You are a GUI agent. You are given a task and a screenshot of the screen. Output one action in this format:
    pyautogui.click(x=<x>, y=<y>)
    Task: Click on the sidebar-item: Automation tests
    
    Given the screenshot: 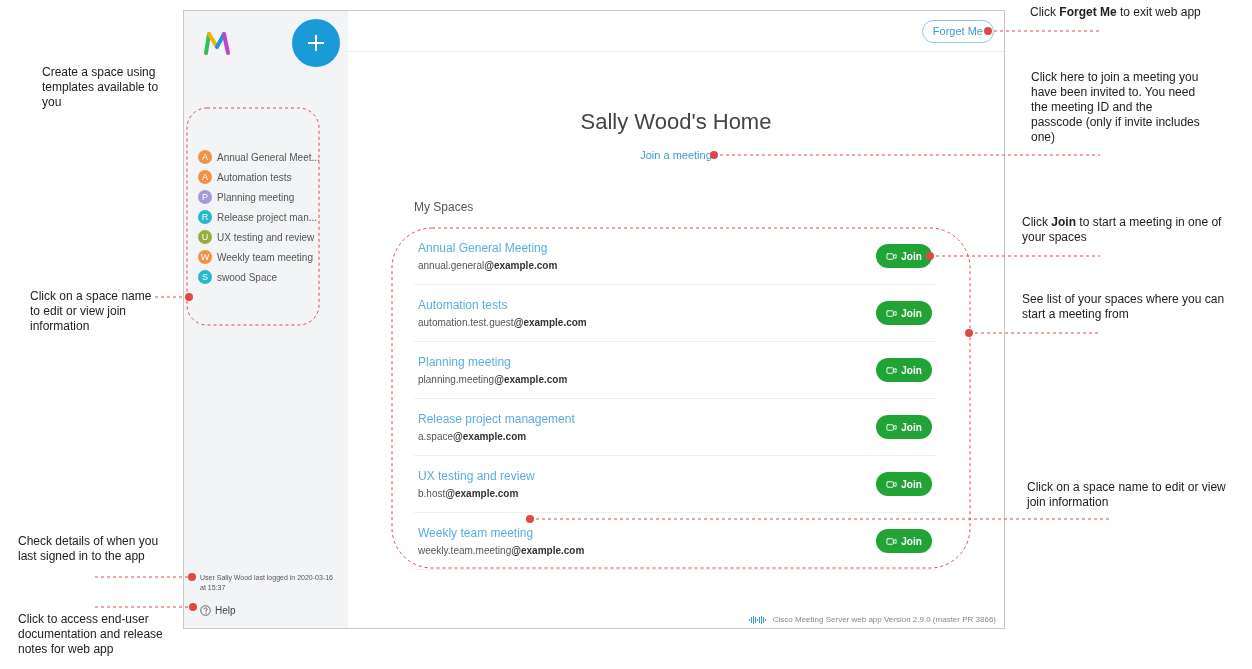 What is the action you would take?
    pyautogui.click(x=254, y=177)
    